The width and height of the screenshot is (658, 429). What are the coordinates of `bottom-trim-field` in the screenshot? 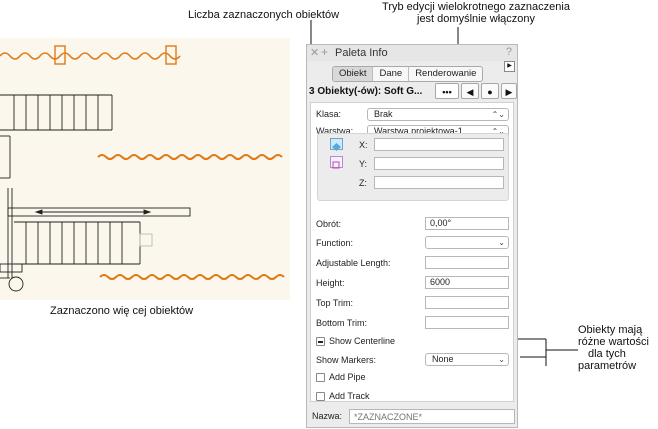 It's located at (467, 322).